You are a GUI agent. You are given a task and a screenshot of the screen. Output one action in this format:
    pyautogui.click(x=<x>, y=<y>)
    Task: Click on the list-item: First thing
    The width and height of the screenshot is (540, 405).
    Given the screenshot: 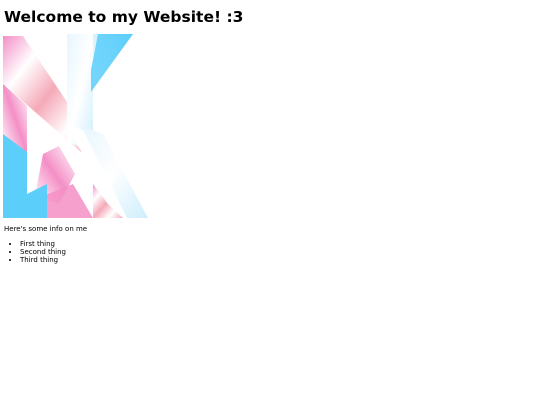 What is the action you would take?
    pyautogui.click(x=43, y=244)
    